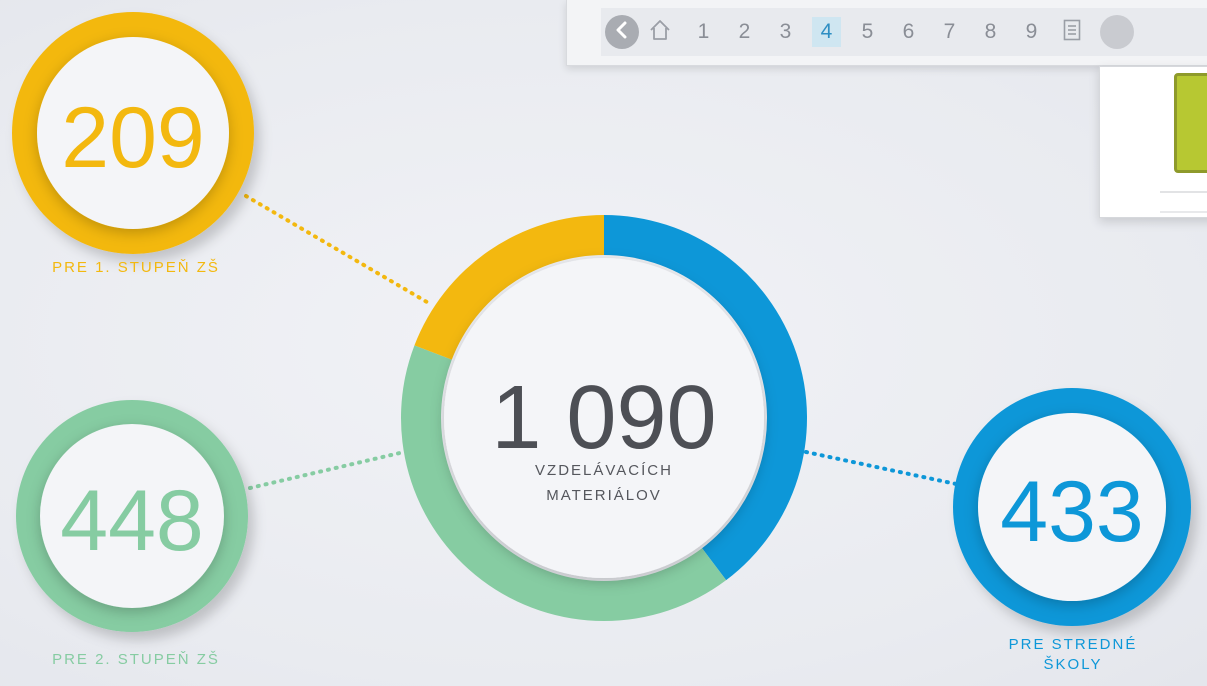 The width and height of the screenshot is (1207, 686). Describe the element at coordinates (1073, 664) in the screenshot. I see `category-label-text-line2: ŠKOLY` at that location.